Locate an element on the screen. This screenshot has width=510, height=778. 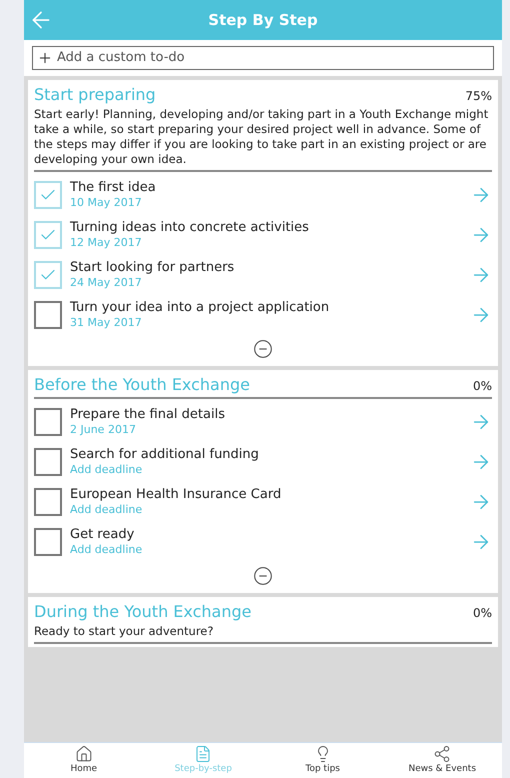
task-title: European Health Insurance Card is located at coordinates (176, 495).